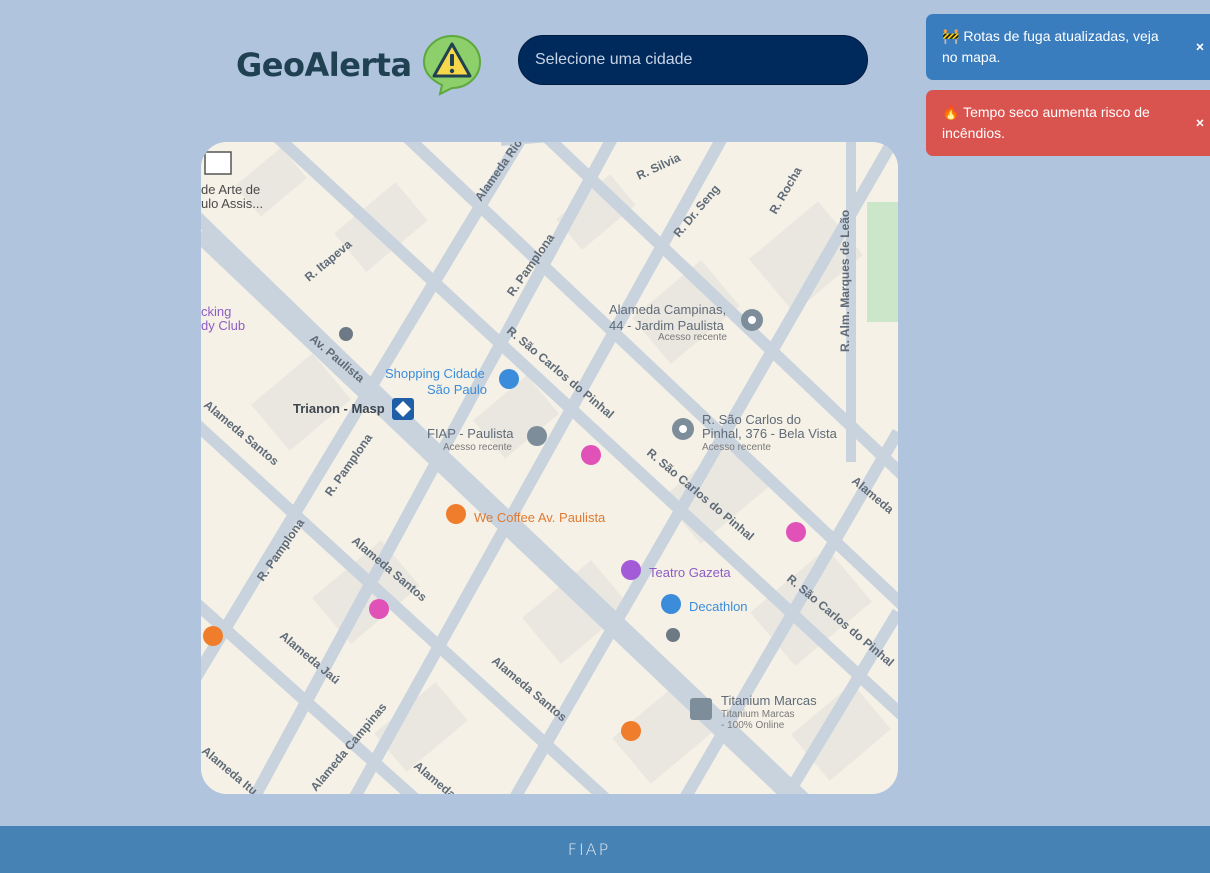 The width and height of the screenshot is (1210, 873). I want to click on city-select: Selecione uma cidade, so click(693, 60).